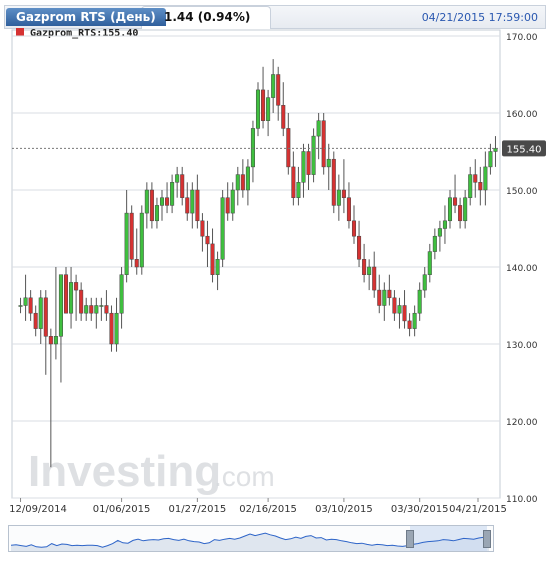 The height and width of the screenshot is (563, 550). What do you see at coordinates (420, 509) in the screenshot?
I see `x-tick-label: 03/30/2015` at bounding box center [420, 509].